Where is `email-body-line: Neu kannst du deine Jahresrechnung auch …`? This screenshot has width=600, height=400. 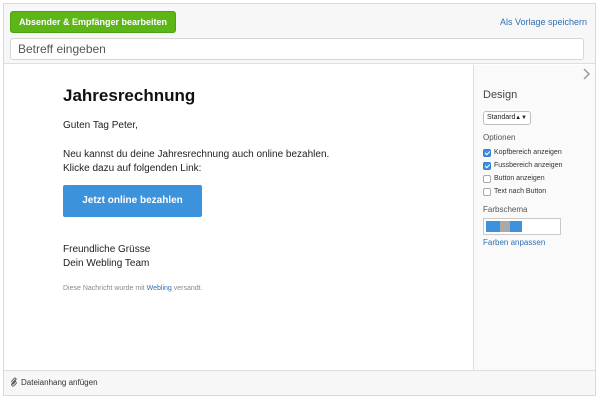
email-body-line: Neu kannst du deine Jahresrechnung auch … is located at coordinates (196, 154).